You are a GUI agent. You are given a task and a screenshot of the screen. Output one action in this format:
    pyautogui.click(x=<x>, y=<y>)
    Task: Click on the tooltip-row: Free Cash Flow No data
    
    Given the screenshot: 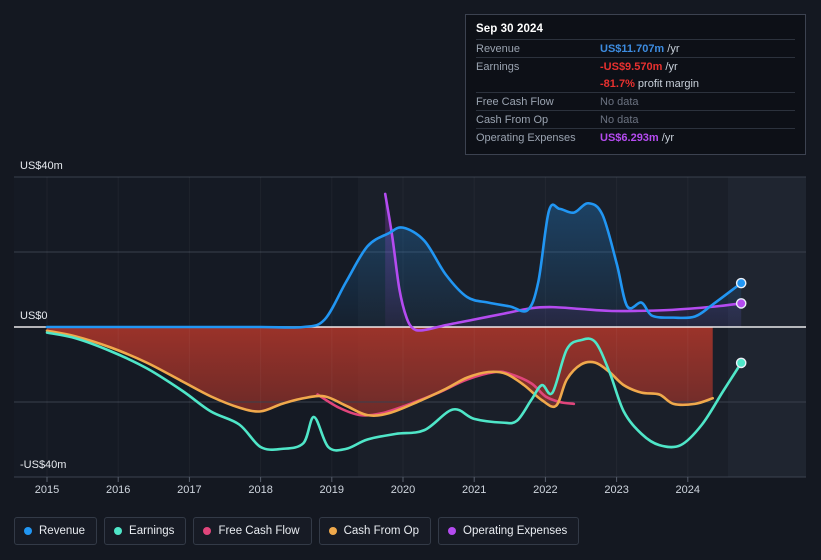 What is the action you would take?
    pyautogui.click(x=635, y=101)
    